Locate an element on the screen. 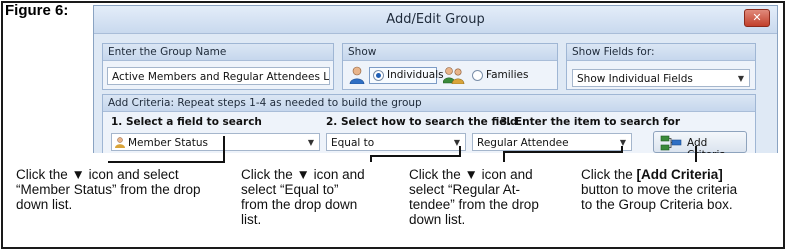  callout-3-line-1: Click the ▼ icon and is located at coordinates (471, 174).